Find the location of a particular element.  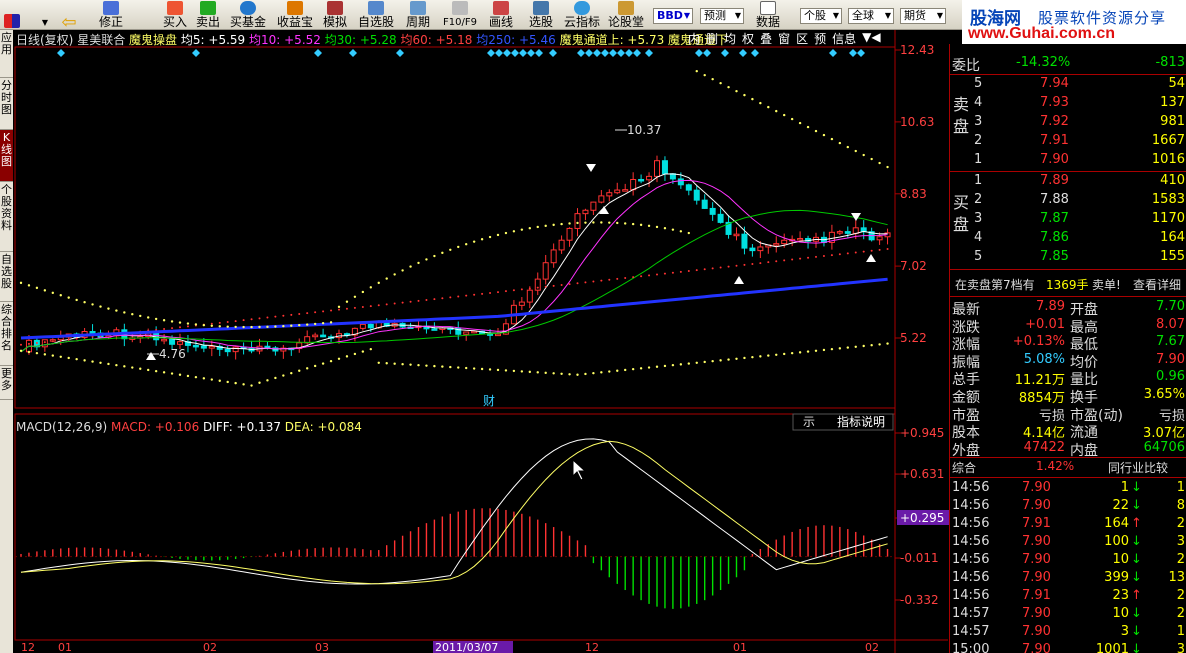

sub-btn-quan: 权 is located at coordinates (748, 38).